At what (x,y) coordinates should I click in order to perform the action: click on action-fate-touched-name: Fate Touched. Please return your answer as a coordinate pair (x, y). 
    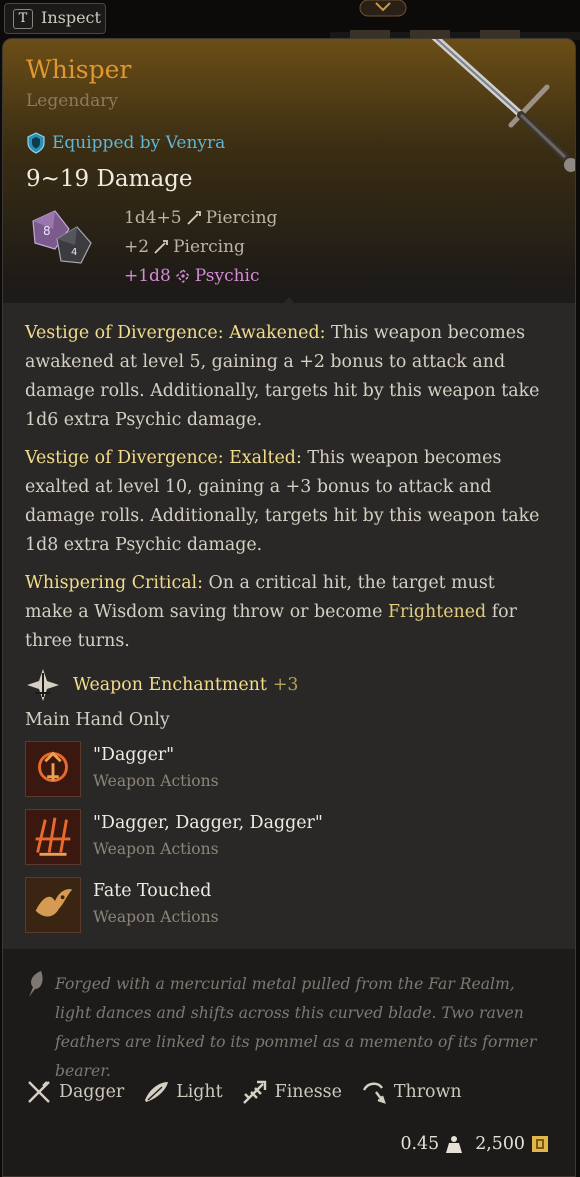
    Looking at the image, I should click on (152, 891).